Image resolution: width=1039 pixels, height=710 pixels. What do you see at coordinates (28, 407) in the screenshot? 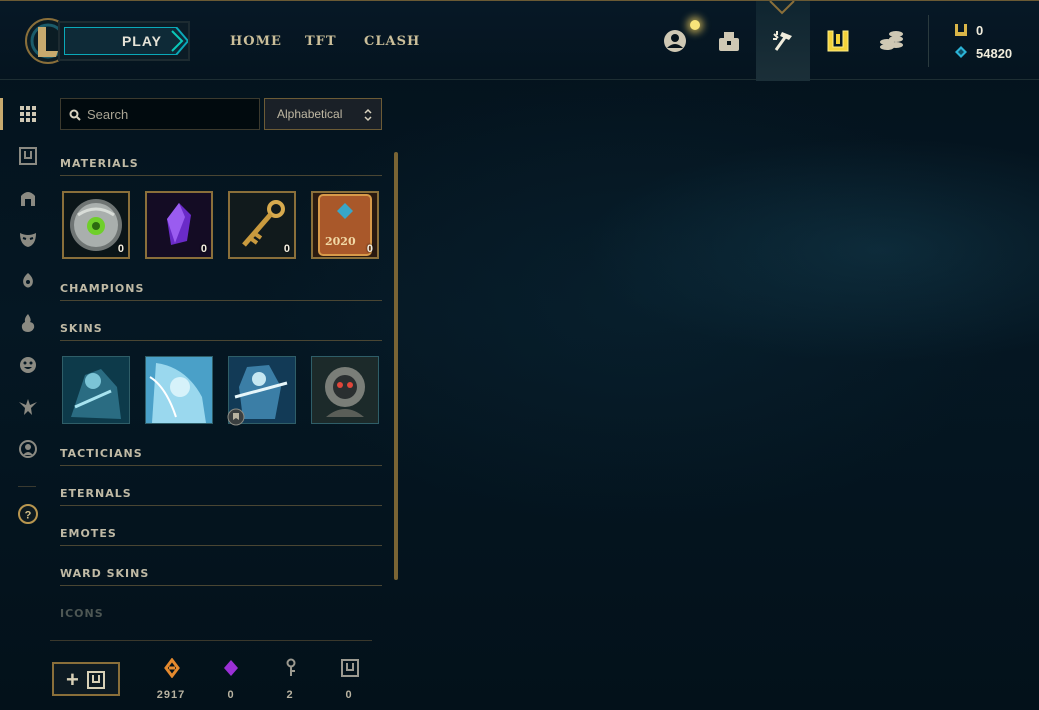
I see `tactician-icon` at bounding box center [28, 407].